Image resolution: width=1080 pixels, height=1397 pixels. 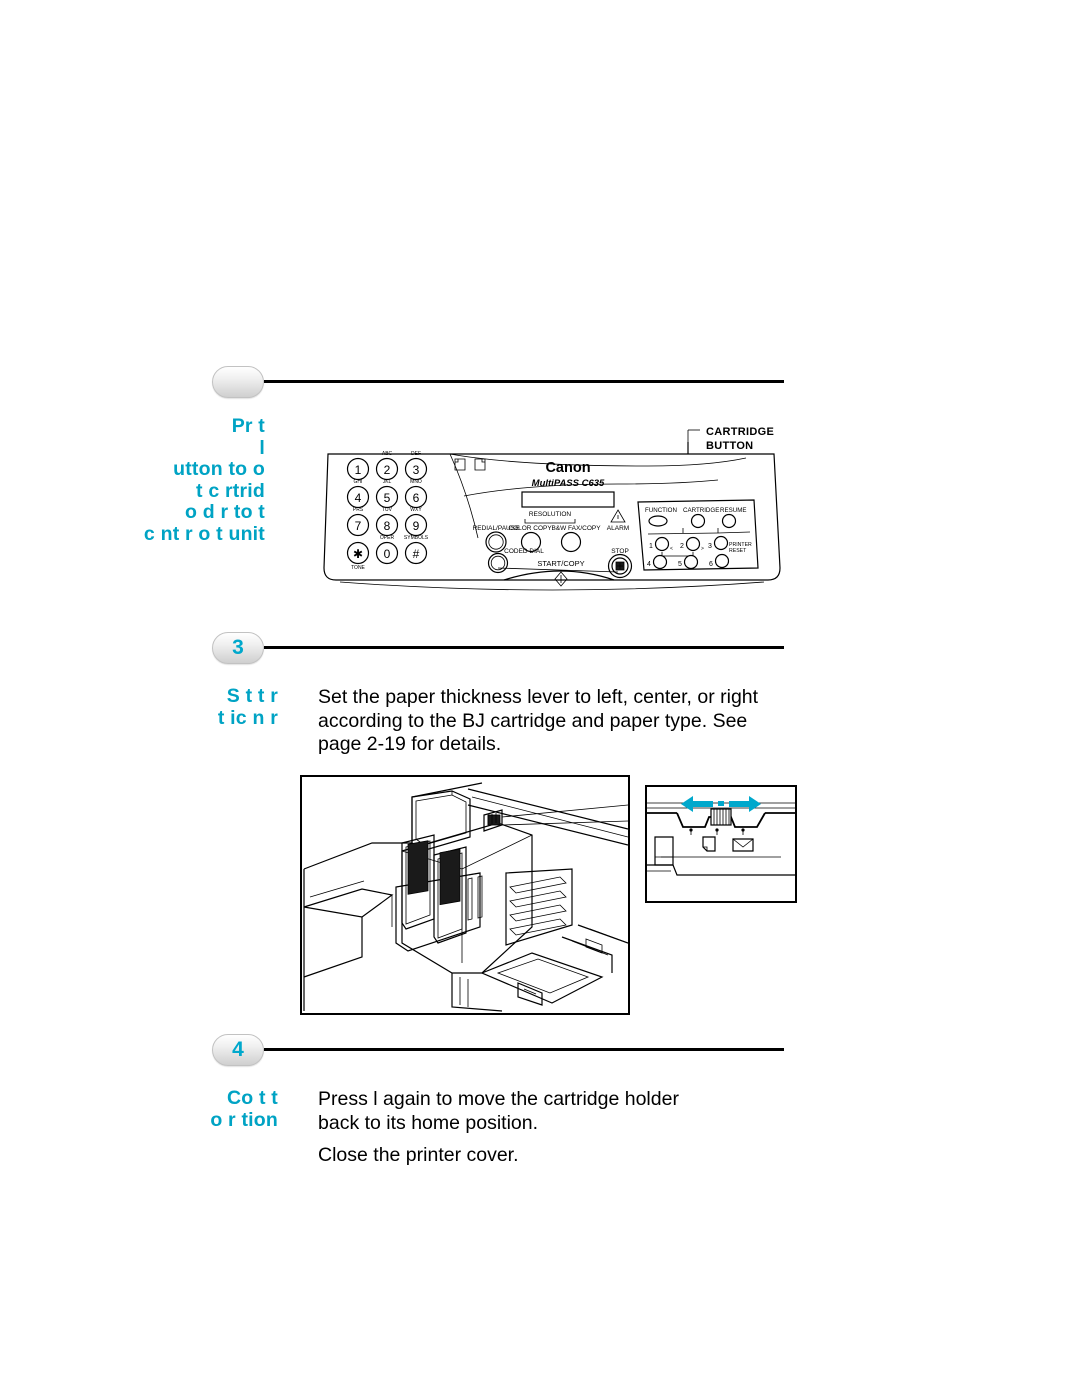 I want to click on paper-thickness-lever-inset, so click(x=721, y=844).